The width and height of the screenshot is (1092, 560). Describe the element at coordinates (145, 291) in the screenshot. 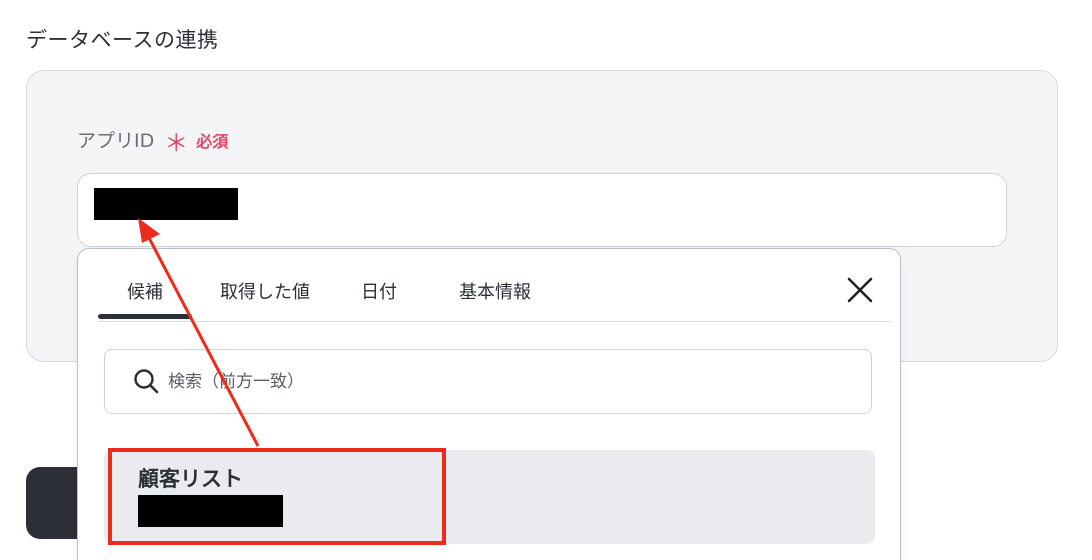

I see `tab-candidates: 候補` at that location.